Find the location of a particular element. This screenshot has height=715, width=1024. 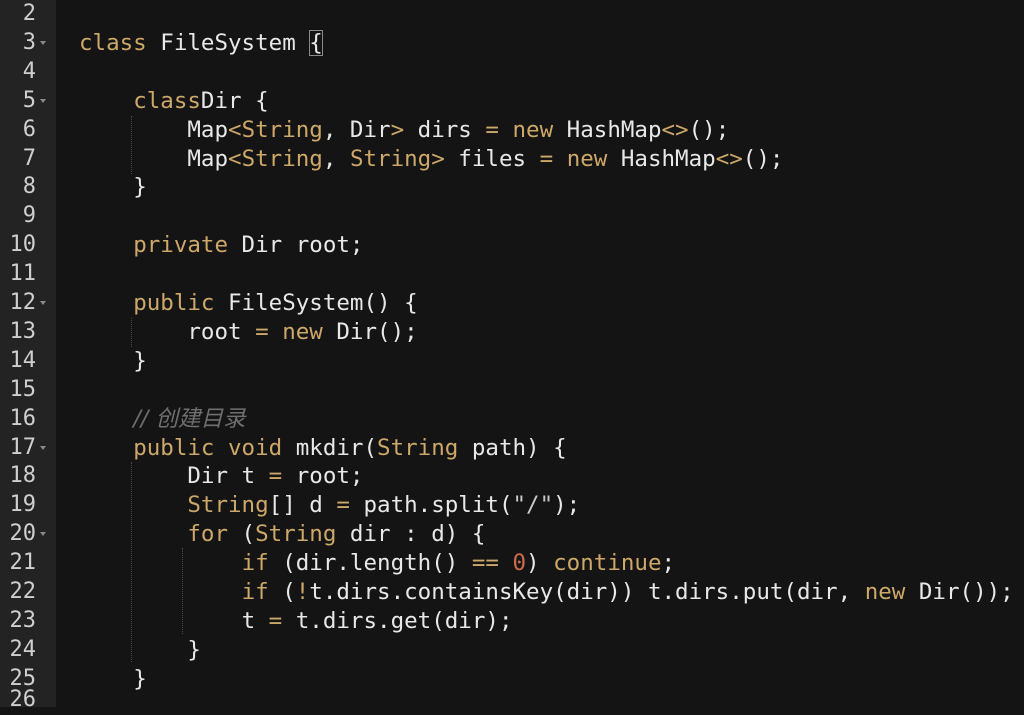

code-token: mkdir( is located at coordinates (330, 447).